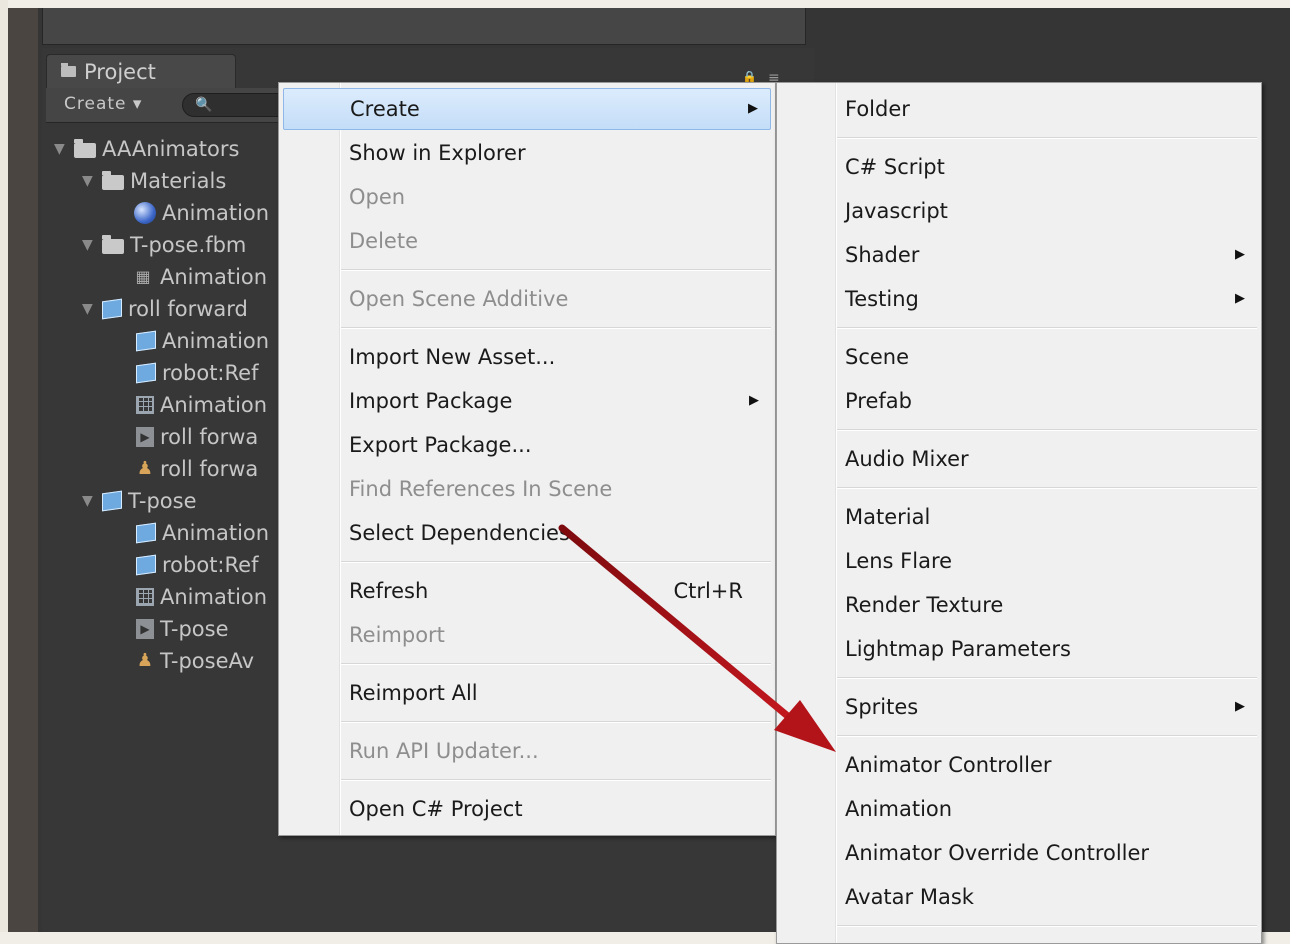 This screenshot has height=944, width=1290. What do you see at coordinates (424, 26) in the screenshot?
I see `upper-panel` at bounding box center [424, 26].